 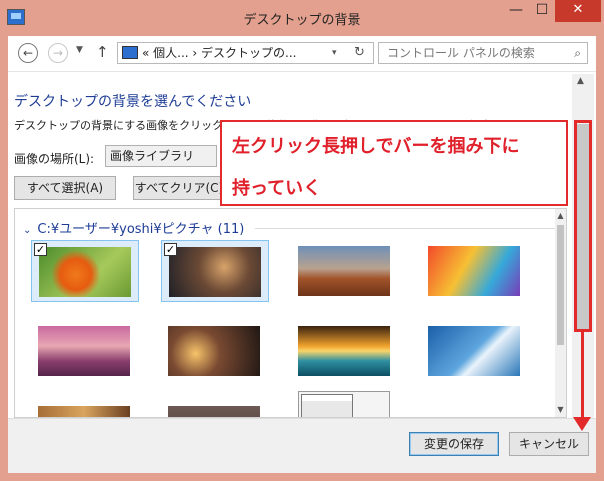 I want to click on chevron-down-icon: ⌄, so click(x=27, y=230).